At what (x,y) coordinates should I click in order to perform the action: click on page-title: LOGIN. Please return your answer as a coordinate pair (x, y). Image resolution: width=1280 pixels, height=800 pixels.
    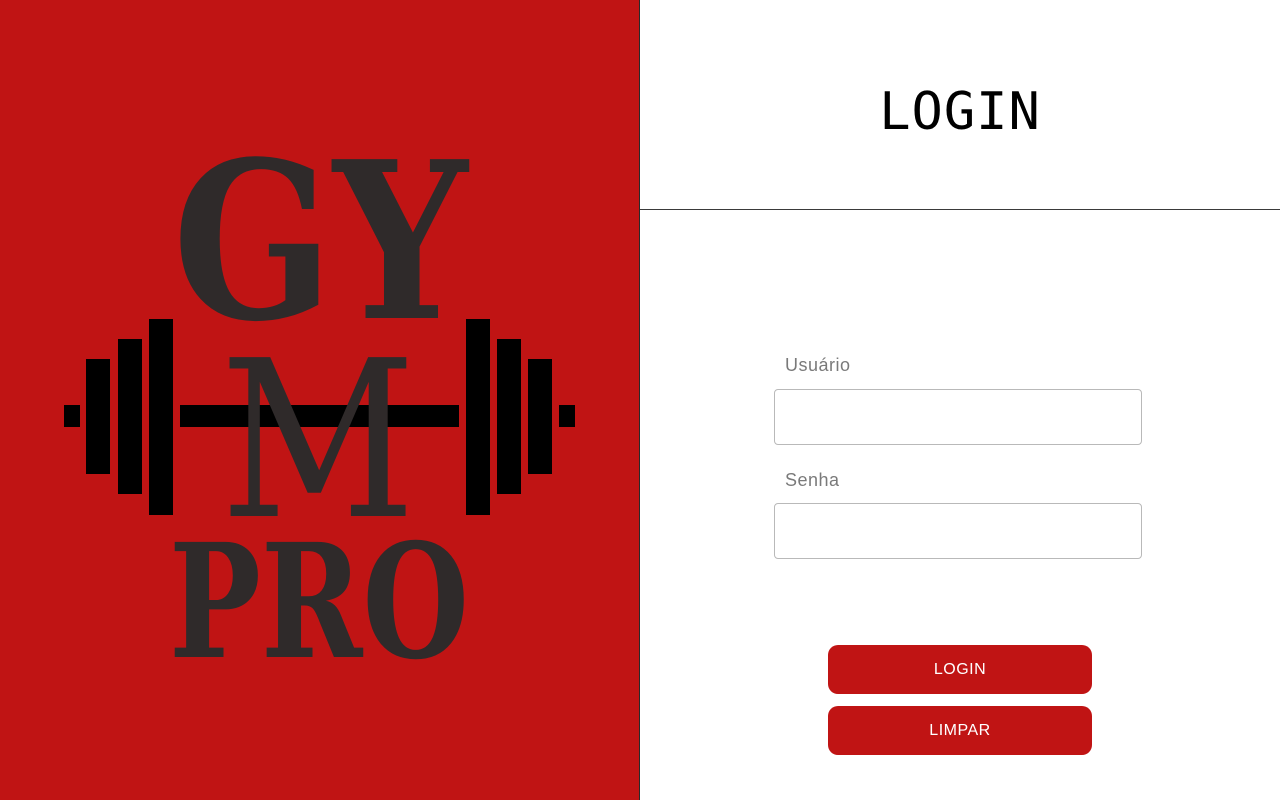
    Looking at the image, I should click on (960, 112).